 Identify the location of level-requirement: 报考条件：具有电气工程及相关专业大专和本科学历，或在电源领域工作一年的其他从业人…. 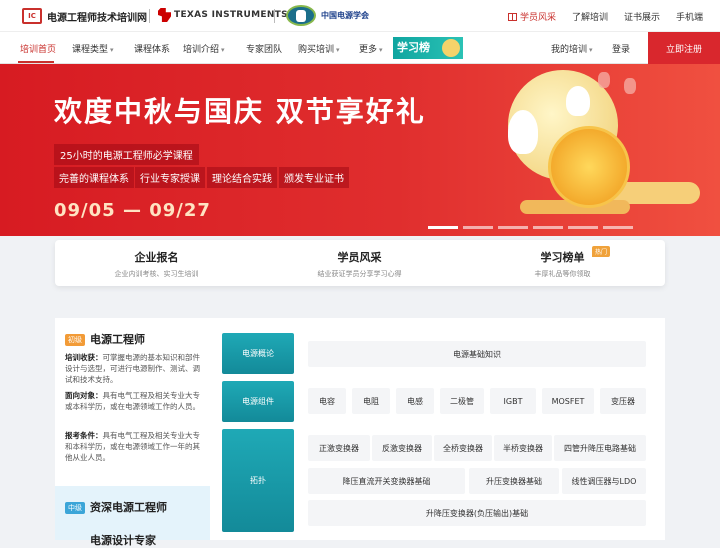
(132, 446).